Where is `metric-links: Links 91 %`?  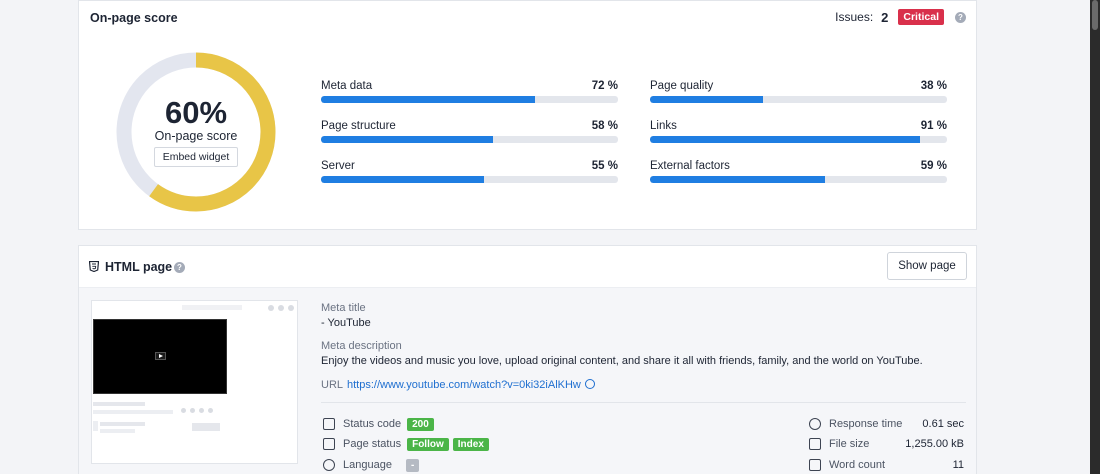 metric-links: Links 91 % is located at coordinates (798, 135).